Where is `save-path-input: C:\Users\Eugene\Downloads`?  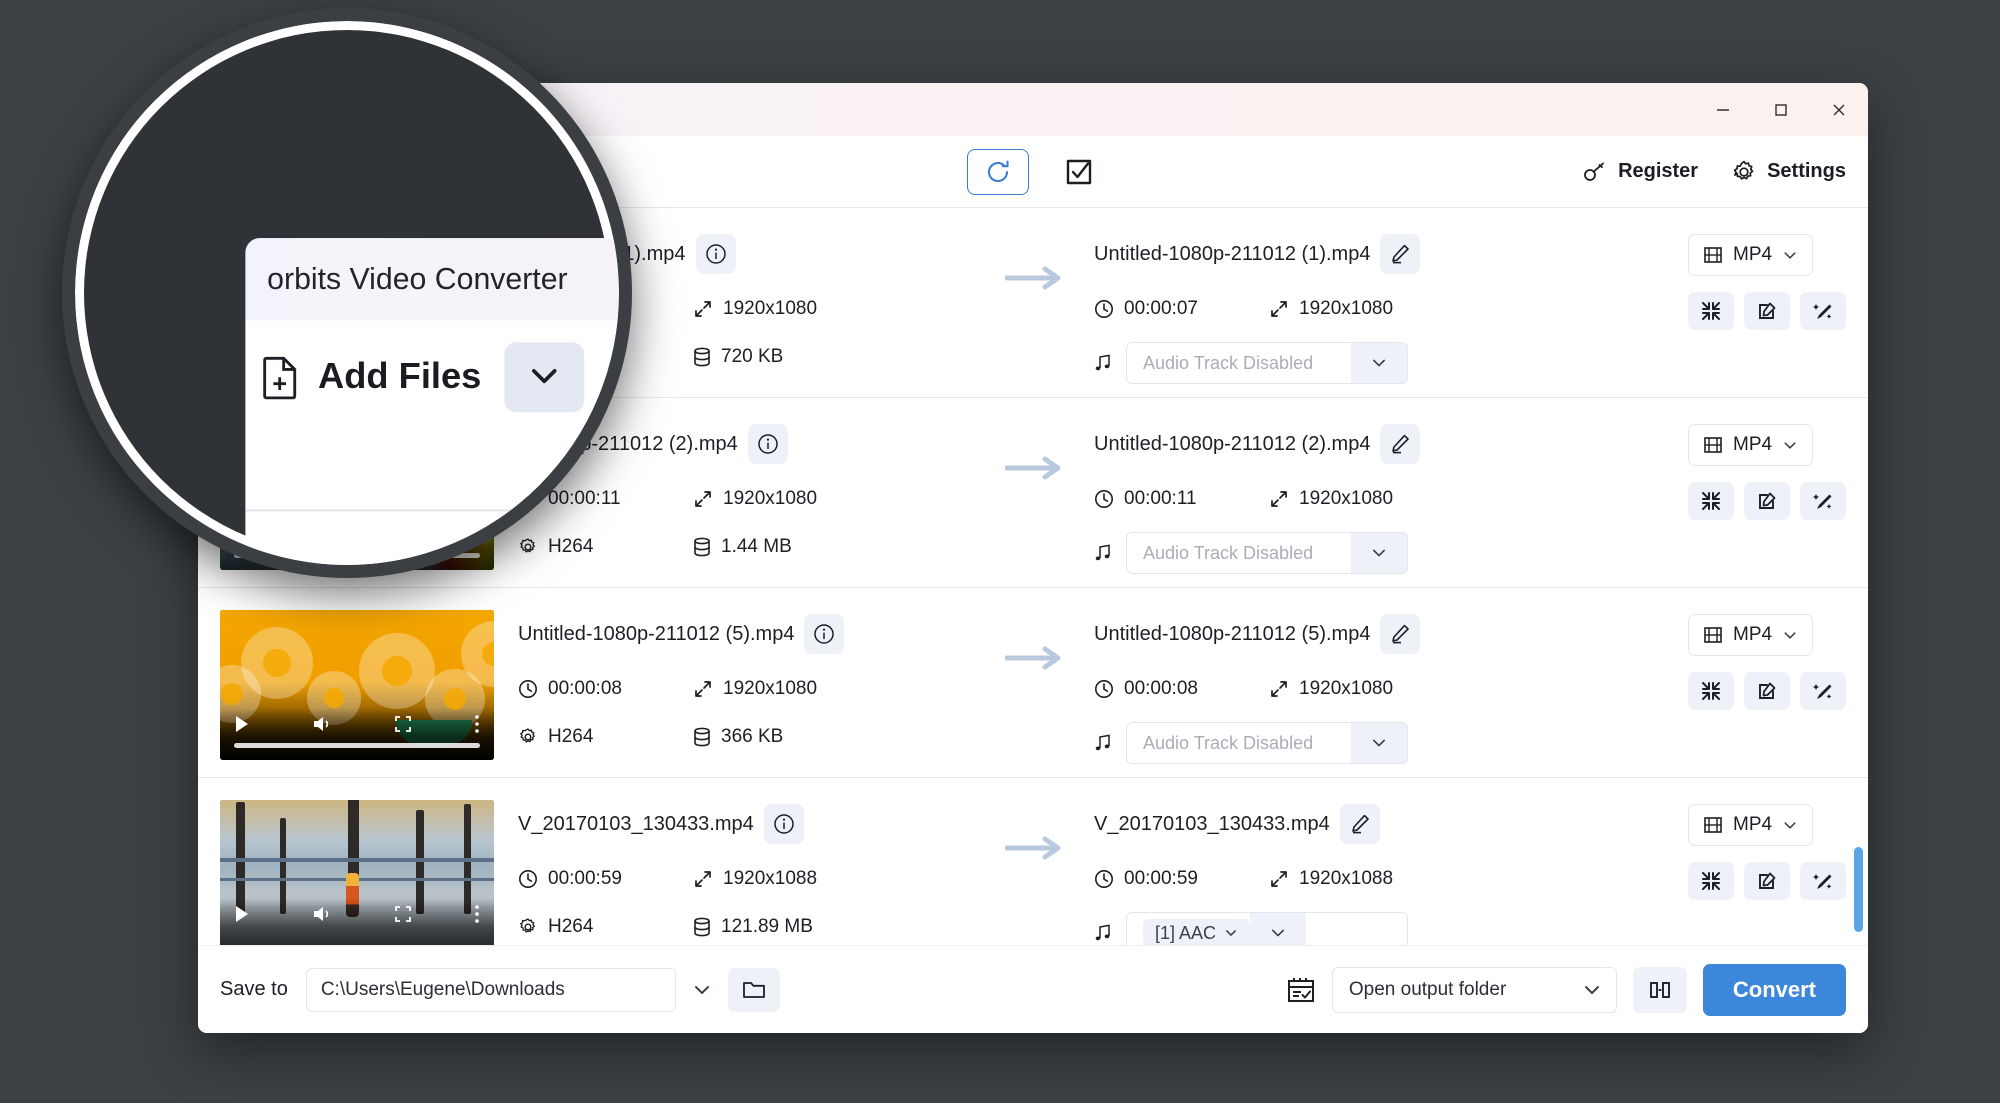
save-path-input: C:\Users\Eugene\Downloads is located at coordinates (490, 989).